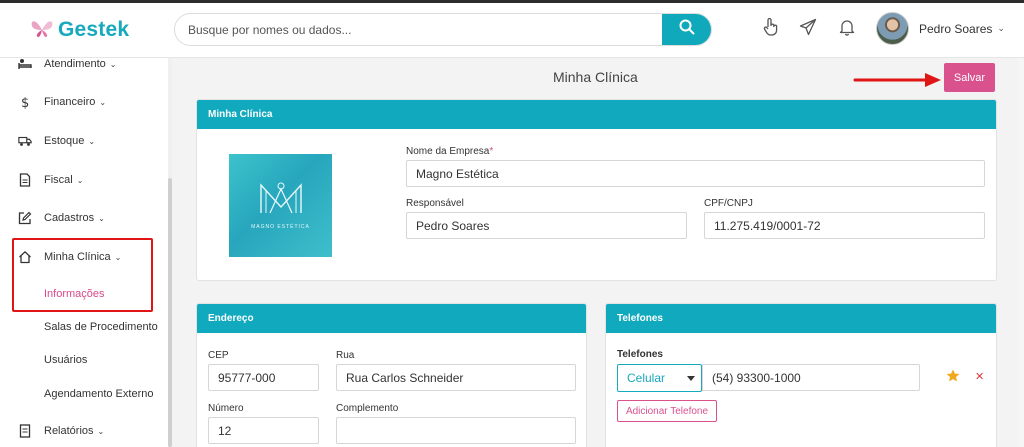 The height and width of the screenshot is (447, 1024). What do you see at coordinates (25, 64) in the screenshot?
I see `bed-icon` at bounding box center [25, 64].